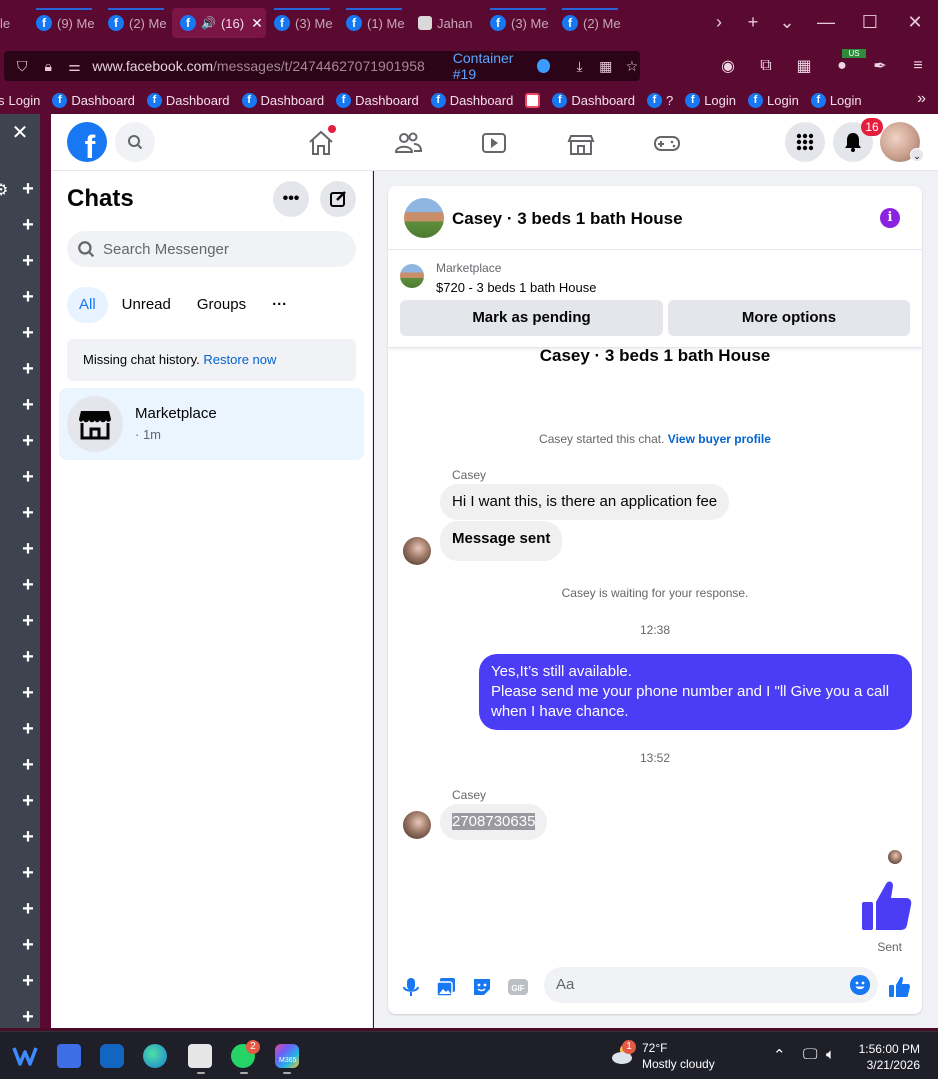 This screenshot has width=938, height=1079. What do you see at coordinates (533, 100) in the screenshot?
I see `bookmark` at bounding box center [533, 100].